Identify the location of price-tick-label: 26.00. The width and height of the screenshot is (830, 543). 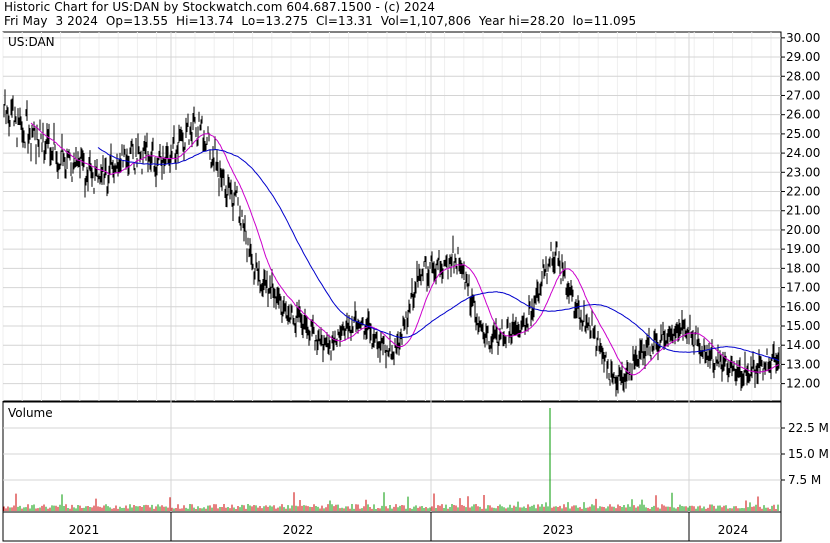
(803, 115).